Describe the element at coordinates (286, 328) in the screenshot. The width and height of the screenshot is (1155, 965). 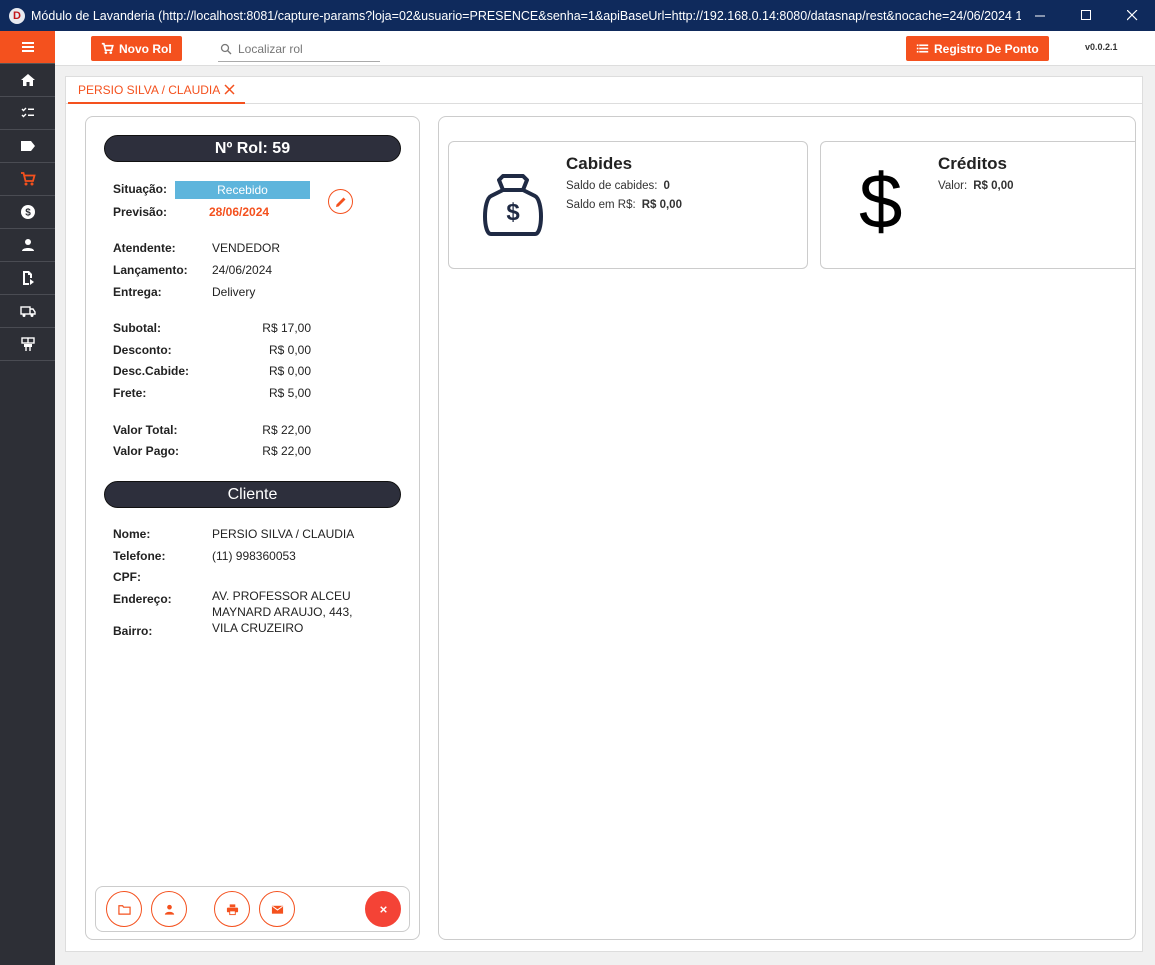
I see `subtotal-value: R$ 17,00` at that location.